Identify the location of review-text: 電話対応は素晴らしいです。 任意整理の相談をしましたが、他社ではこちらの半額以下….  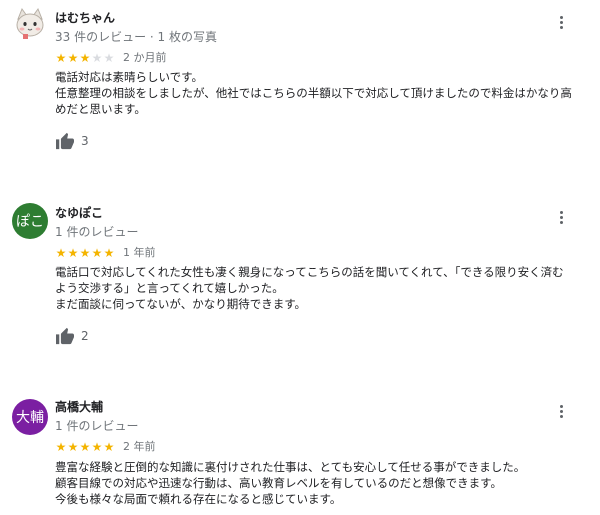
(325, 93).